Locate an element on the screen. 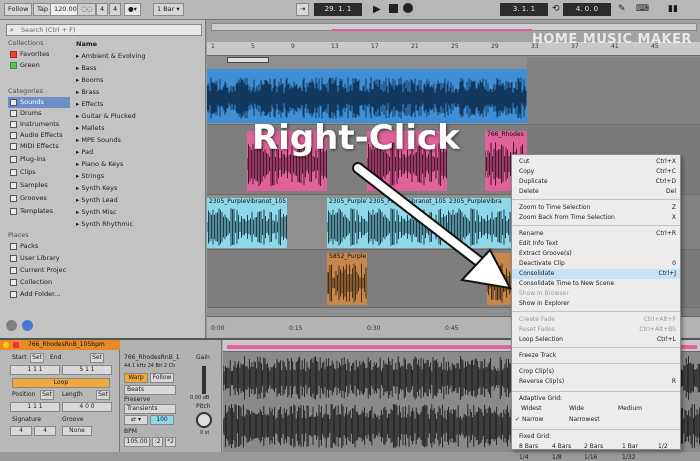  preserve-select: Transients is located at coordinates (150, 409).